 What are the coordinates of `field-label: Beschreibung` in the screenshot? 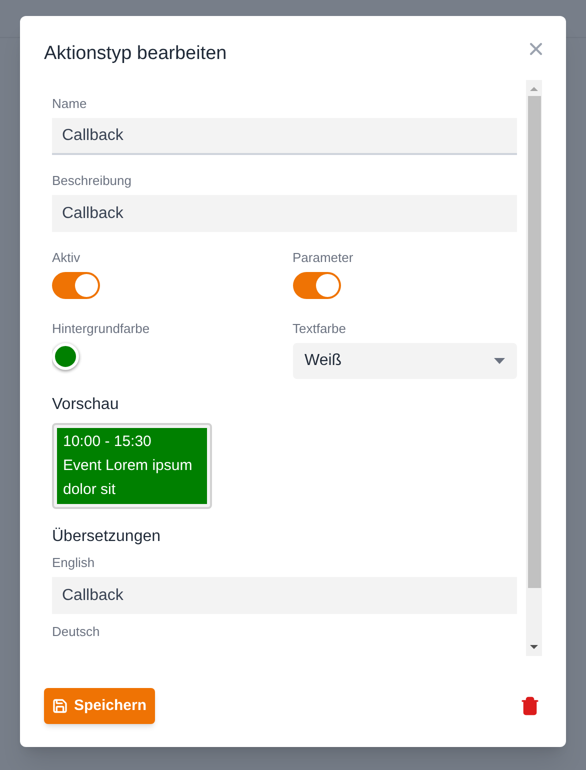 It's located at (92, 181).